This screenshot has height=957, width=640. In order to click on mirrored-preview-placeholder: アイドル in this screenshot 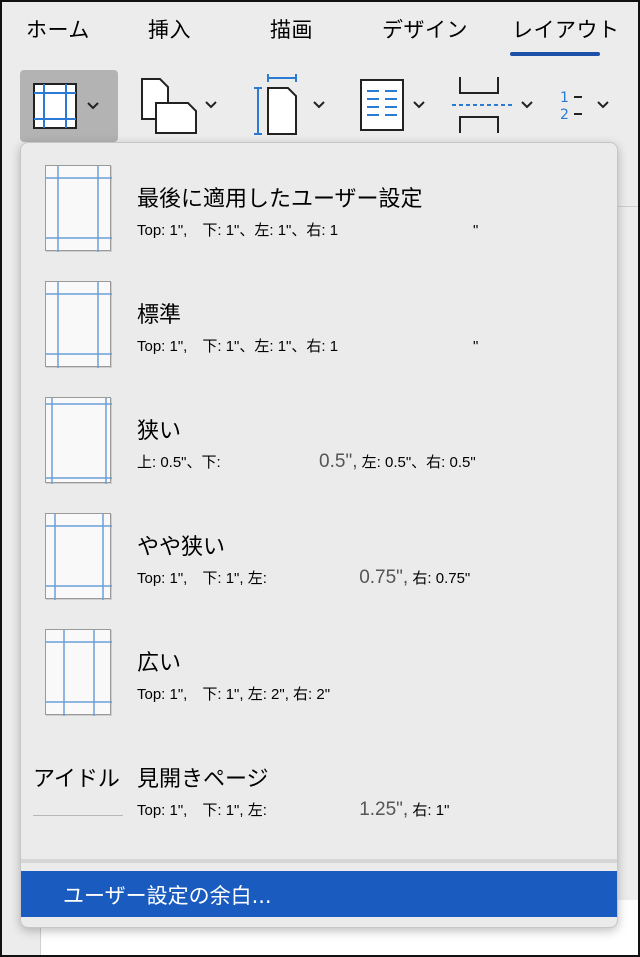, I will do `click(79, 790)`.